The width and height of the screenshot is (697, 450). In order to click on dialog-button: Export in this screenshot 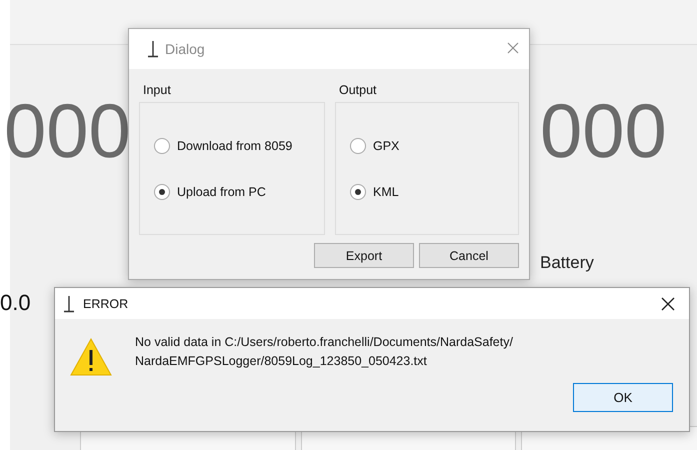, I will do `click(364, 255)`.